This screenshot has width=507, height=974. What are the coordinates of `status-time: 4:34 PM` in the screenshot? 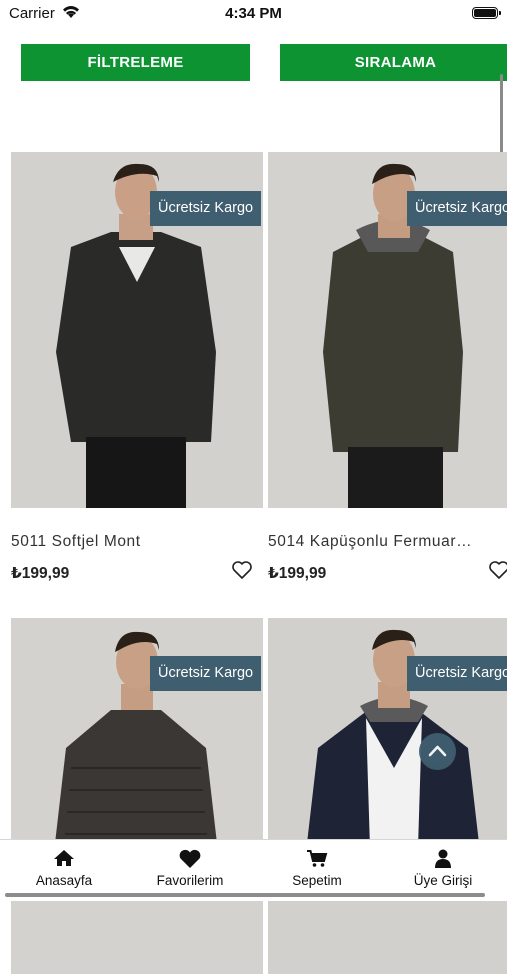 It's located at (253, 13).